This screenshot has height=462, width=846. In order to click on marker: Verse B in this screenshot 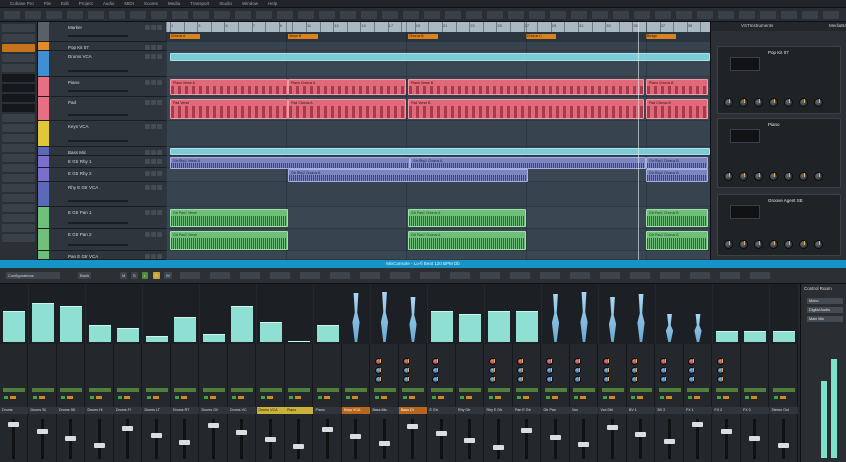, I will do `click(303, 36)`.